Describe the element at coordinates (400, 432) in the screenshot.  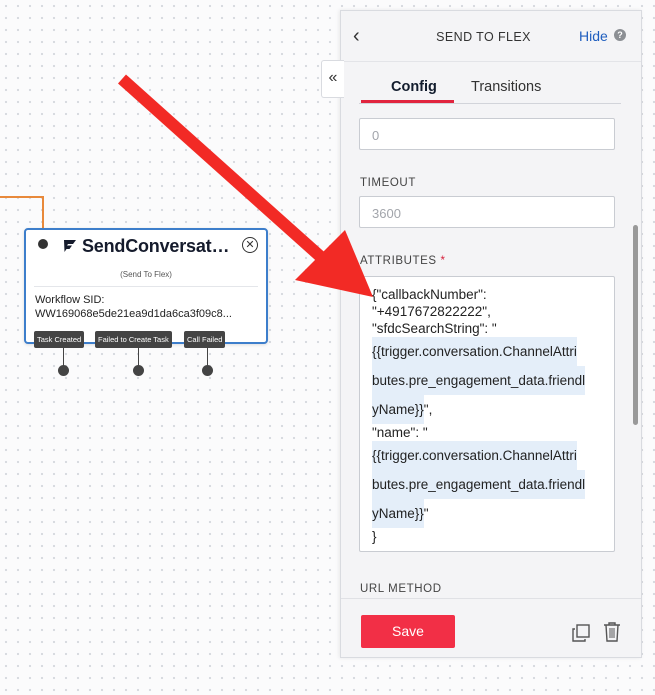
I see `json-line: "name": "` at that location.